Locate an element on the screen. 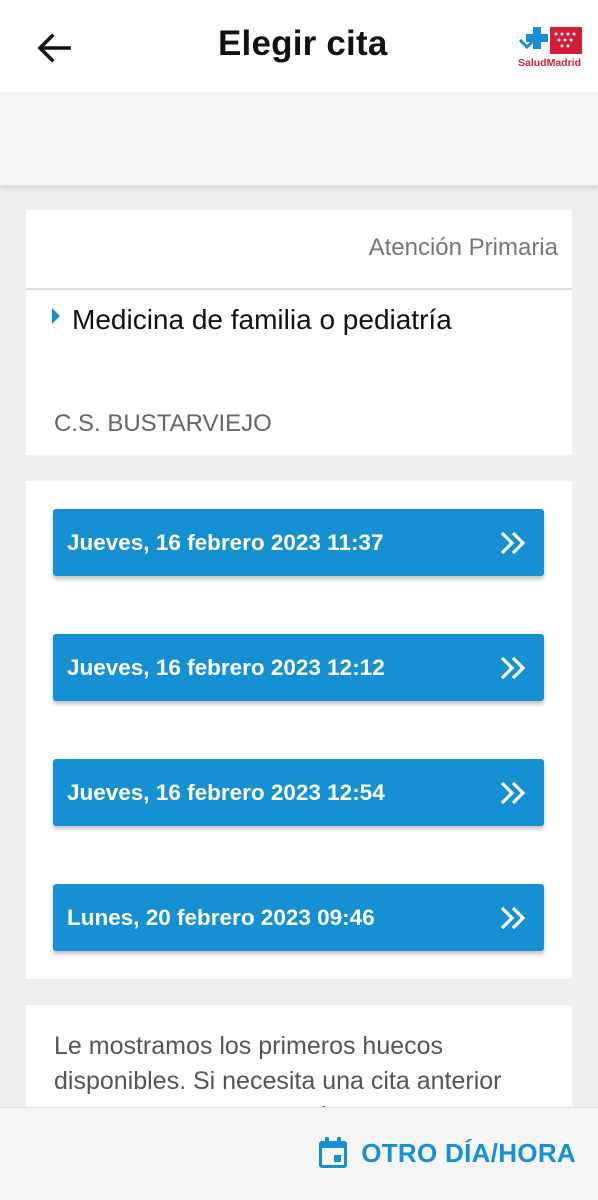  arrow-left-icon is located at coordinates (54, 48).